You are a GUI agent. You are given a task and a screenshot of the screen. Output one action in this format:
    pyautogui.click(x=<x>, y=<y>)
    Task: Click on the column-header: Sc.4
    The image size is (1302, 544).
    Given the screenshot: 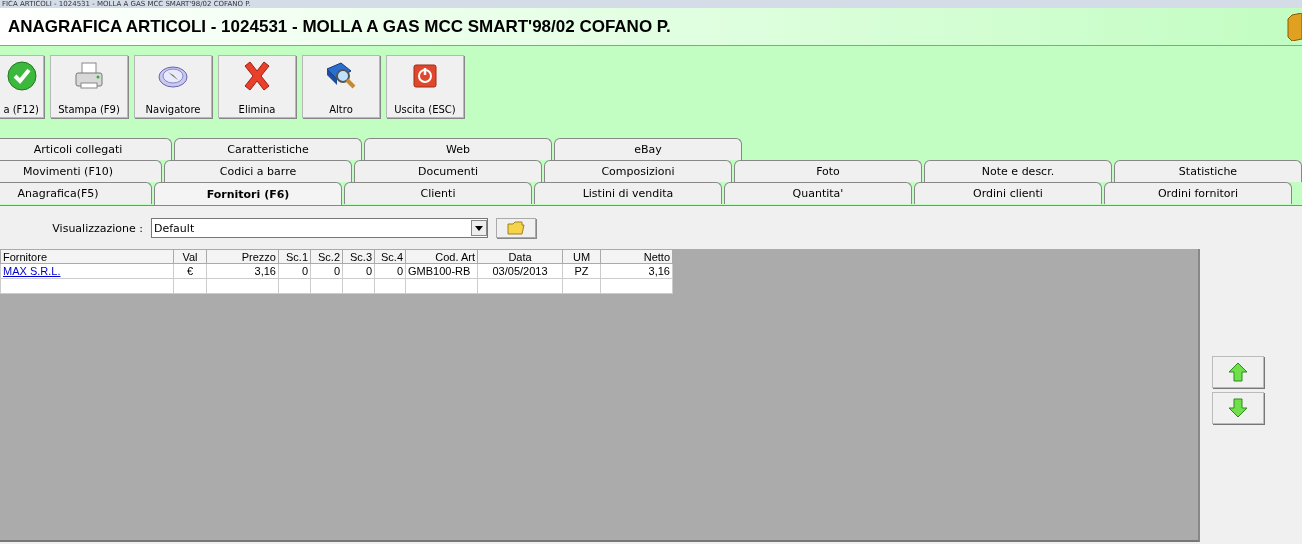 What is the action you would take?
    pyautogui.click(x=392, y=256)
    